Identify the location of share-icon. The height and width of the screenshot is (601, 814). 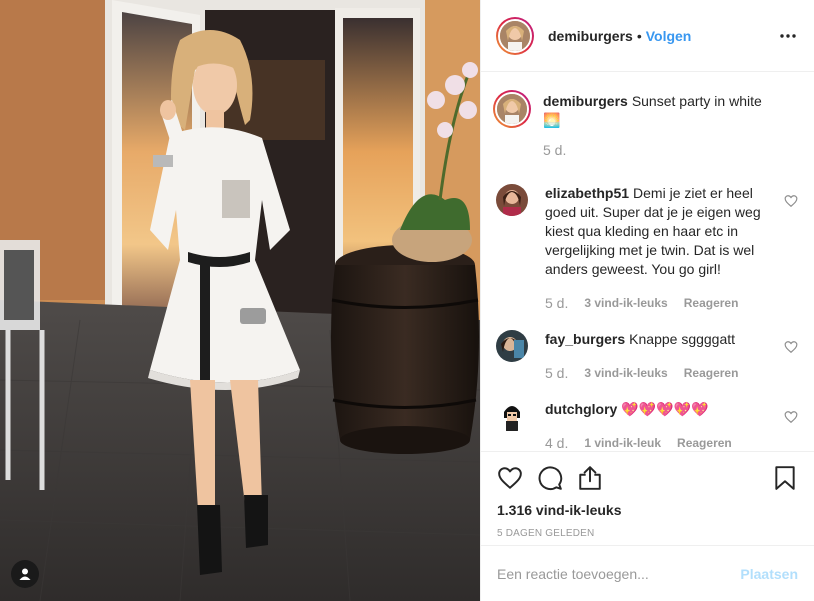
(590, 478).